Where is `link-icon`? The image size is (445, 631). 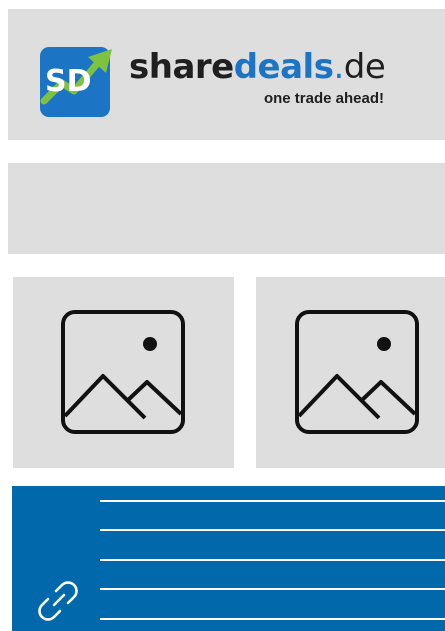 link-icon is located at coordinates (58, 601).